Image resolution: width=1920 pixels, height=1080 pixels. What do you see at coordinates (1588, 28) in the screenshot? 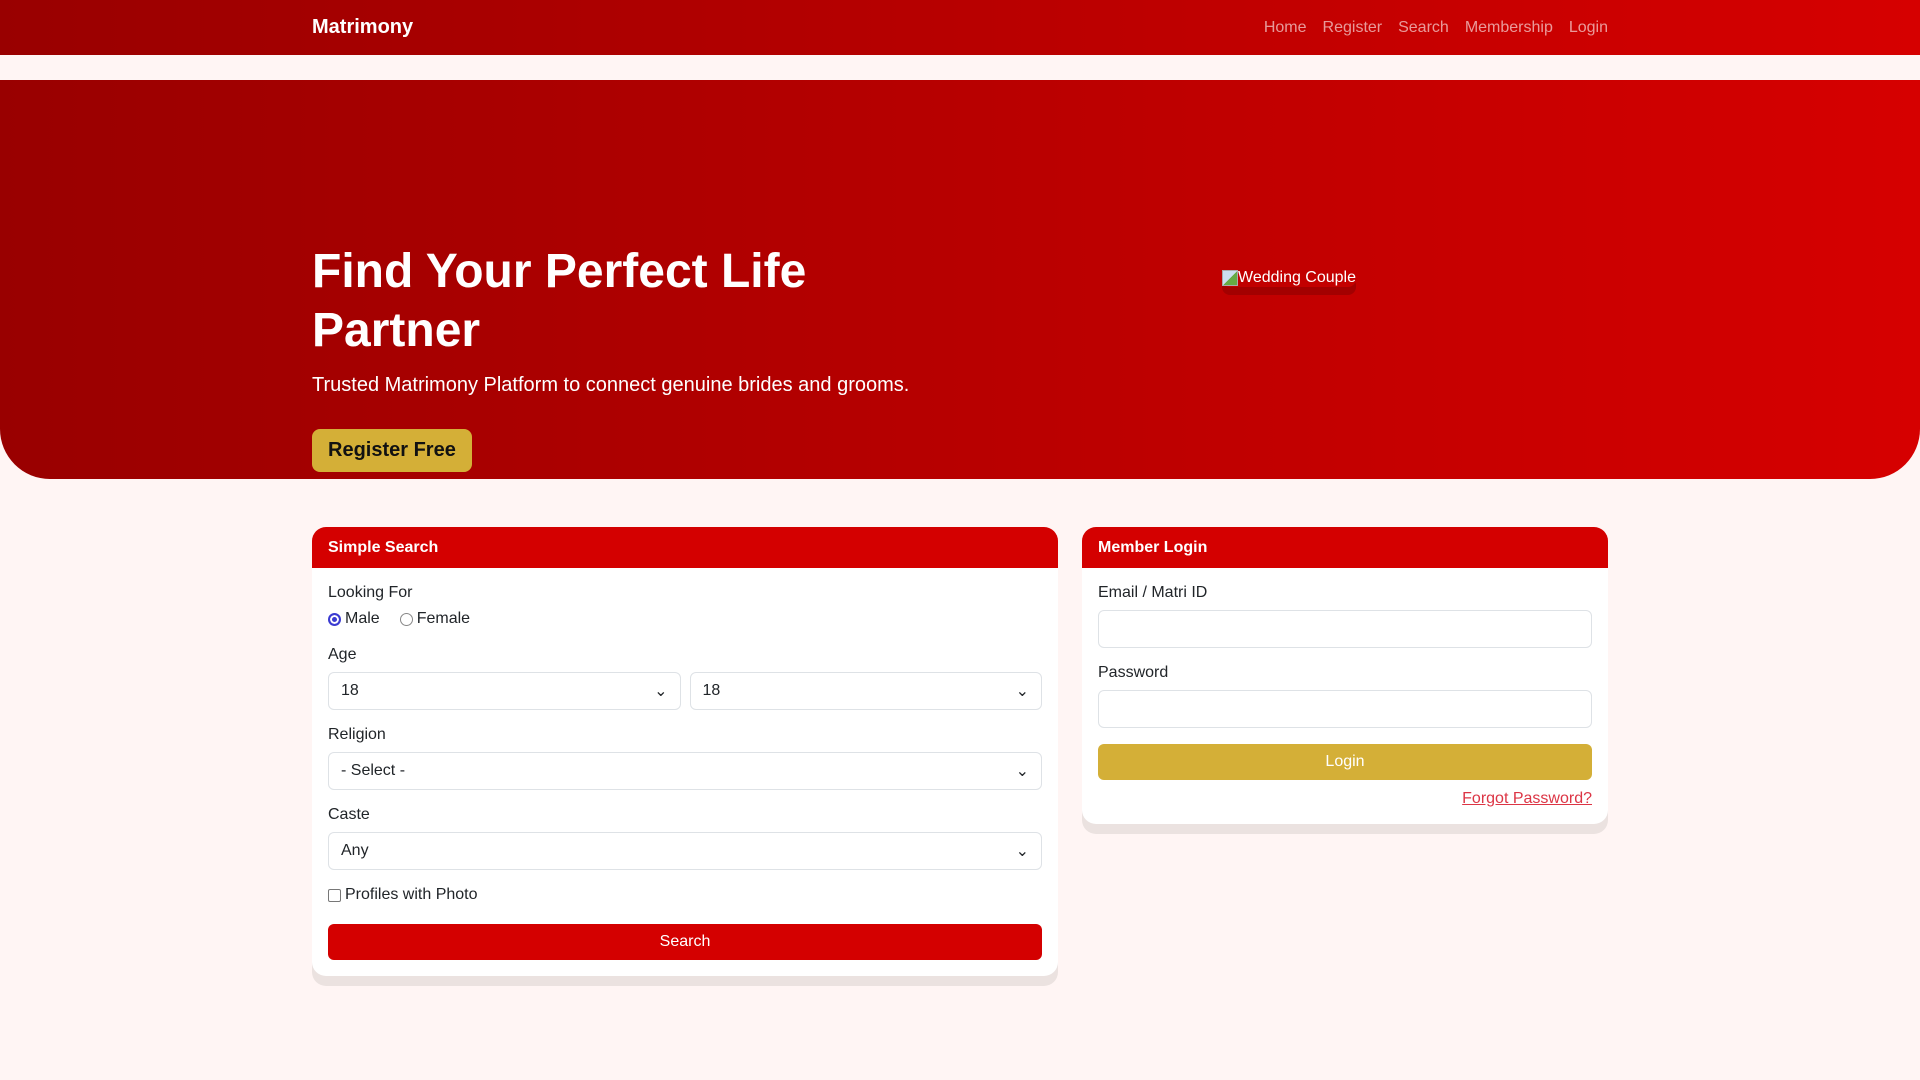
I see `nav-login: Login` at bounding box center [1588, 28].